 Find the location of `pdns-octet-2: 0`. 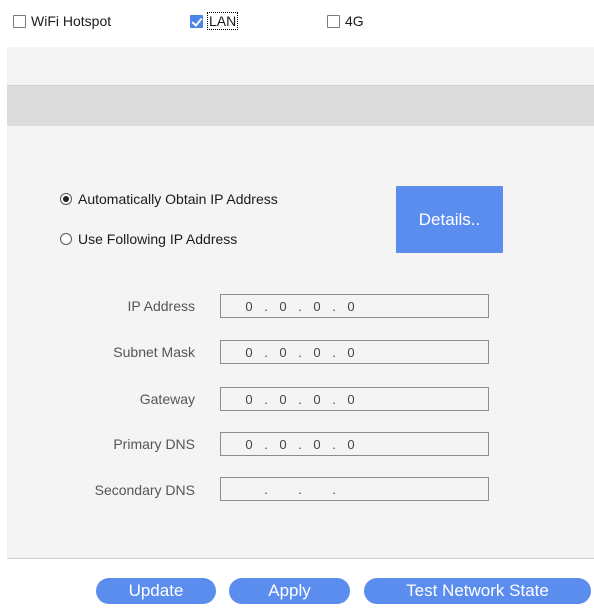

pdns-octet-2: 0 is located at coordinates (283, 444).